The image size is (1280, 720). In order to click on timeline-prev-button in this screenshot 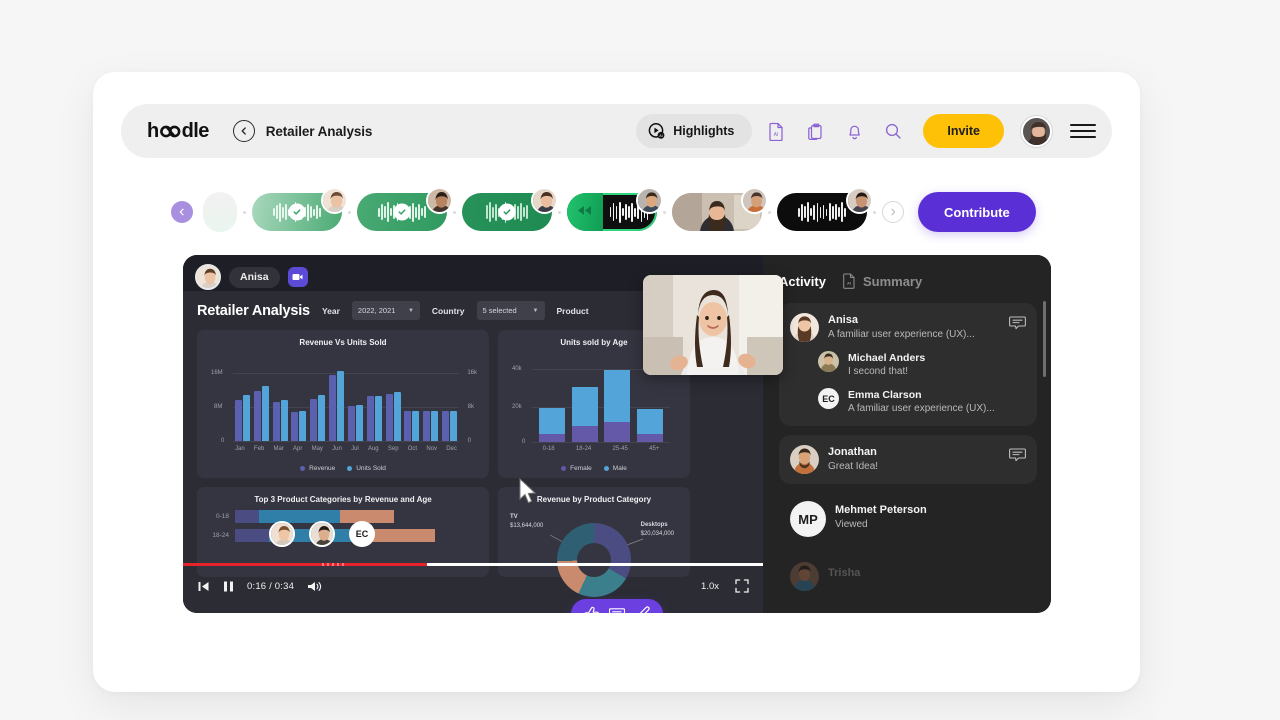, I will do `click(182, 212)`.